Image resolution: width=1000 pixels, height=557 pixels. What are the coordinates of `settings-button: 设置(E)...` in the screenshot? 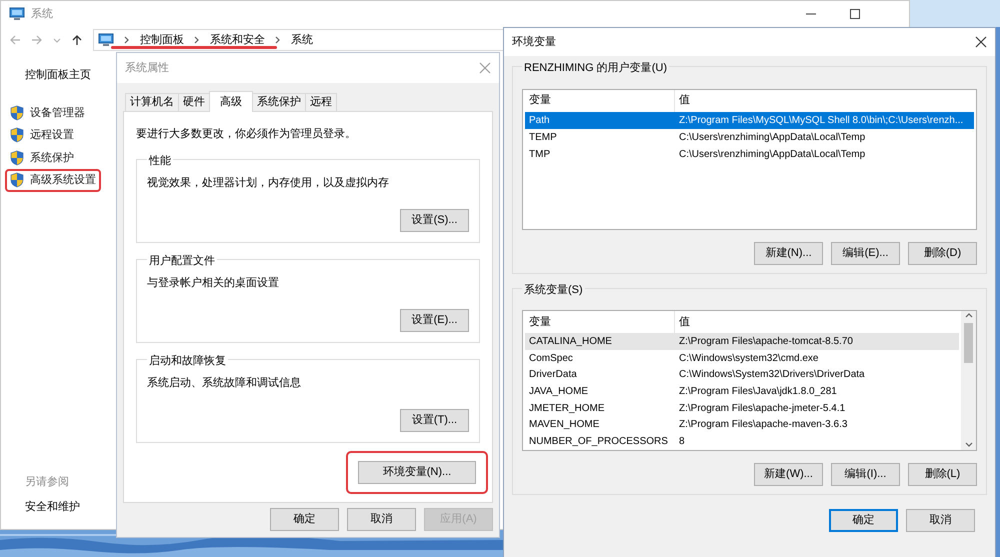 It's located at (434, 320).